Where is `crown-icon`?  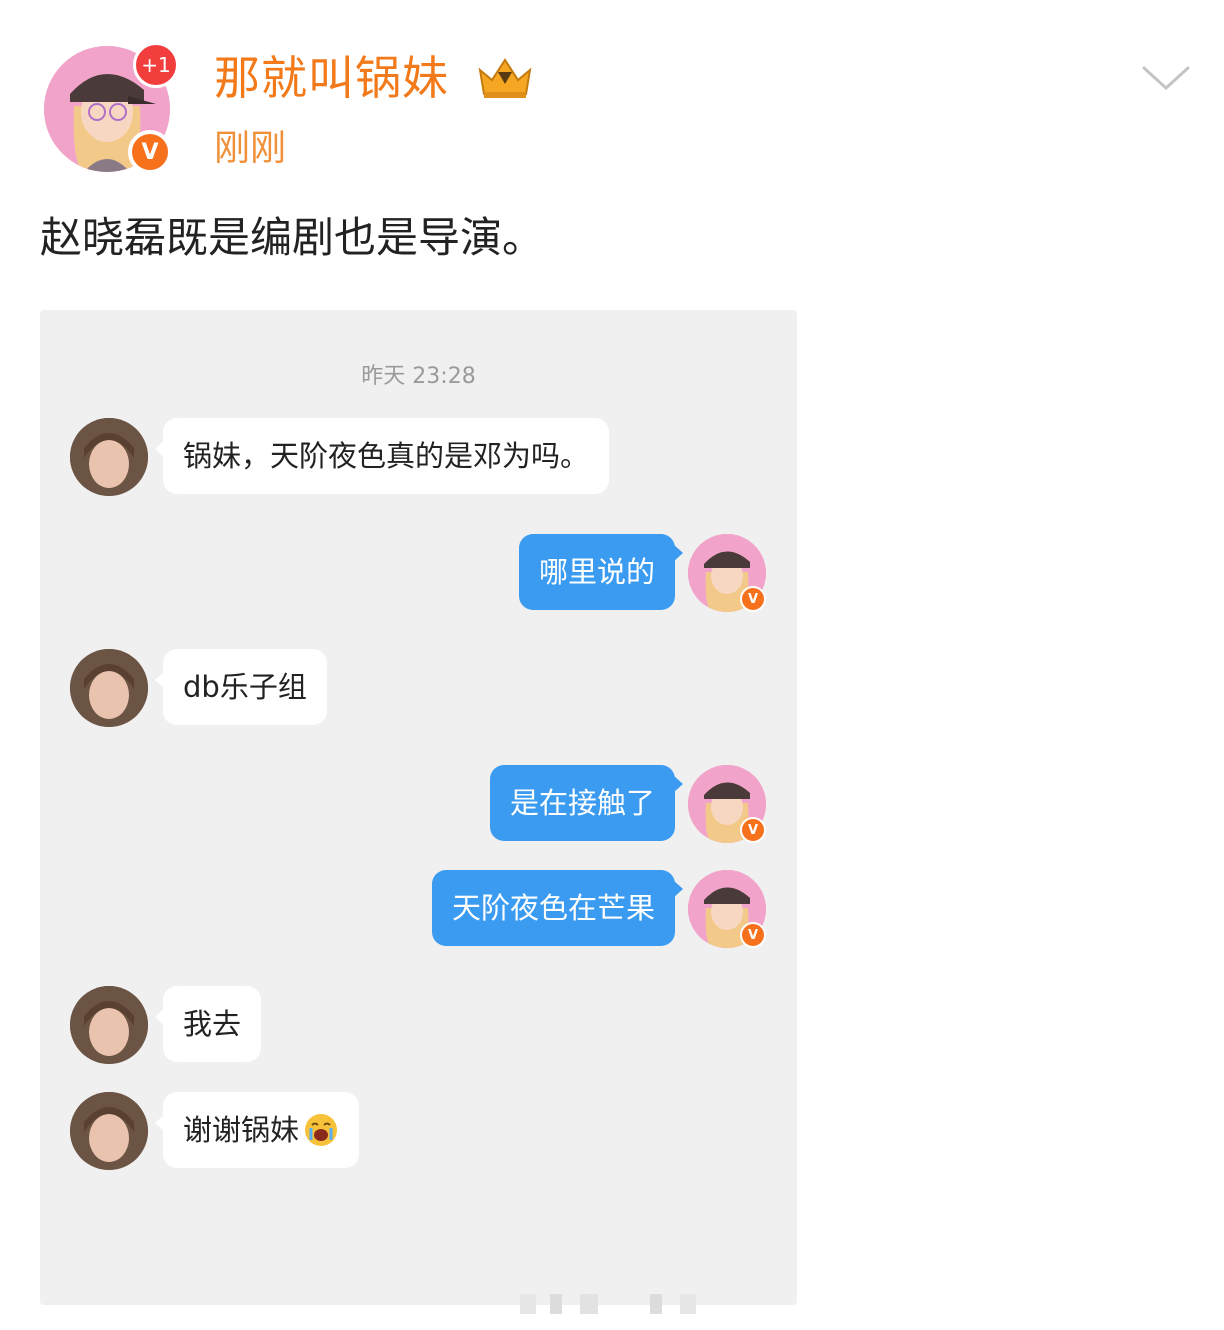
crown-icon is located at coordinates (505, 78).